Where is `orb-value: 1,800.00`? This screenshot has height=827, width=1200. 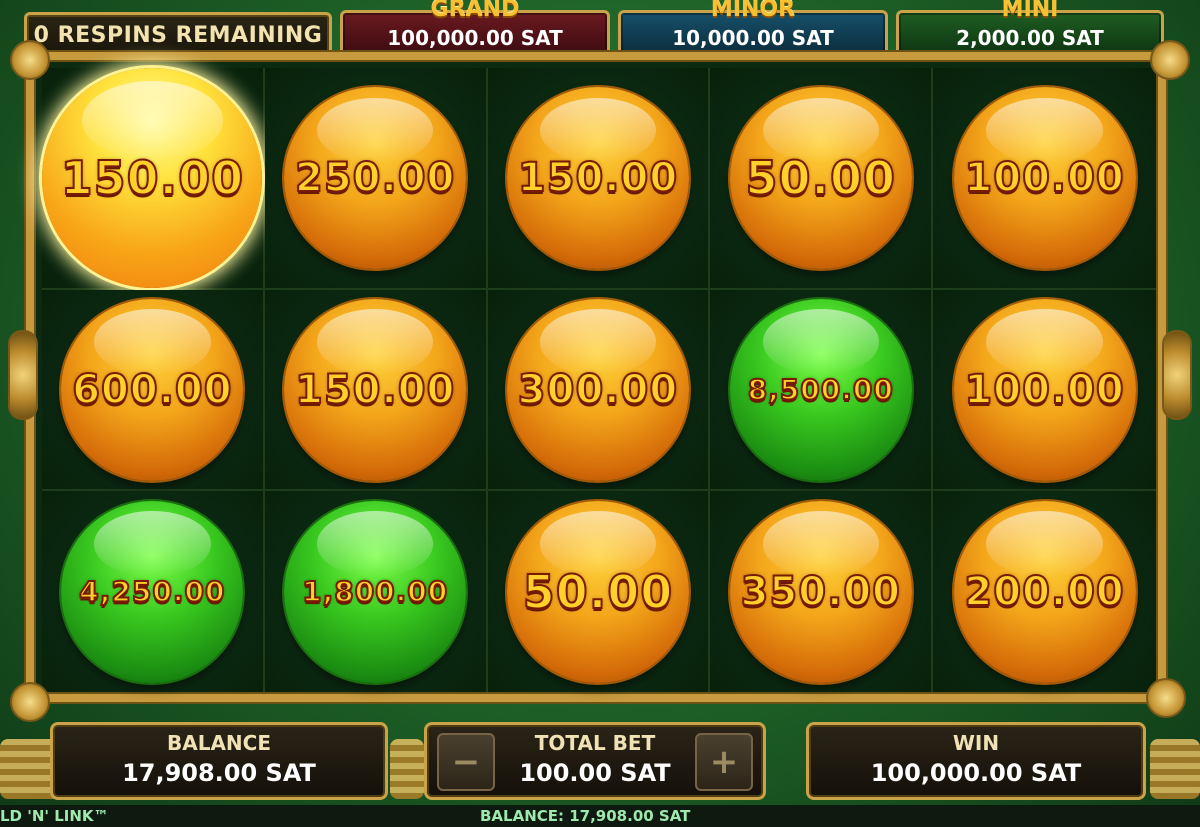 orb-value: 1,800.00 is located at coordinates (375, 591).